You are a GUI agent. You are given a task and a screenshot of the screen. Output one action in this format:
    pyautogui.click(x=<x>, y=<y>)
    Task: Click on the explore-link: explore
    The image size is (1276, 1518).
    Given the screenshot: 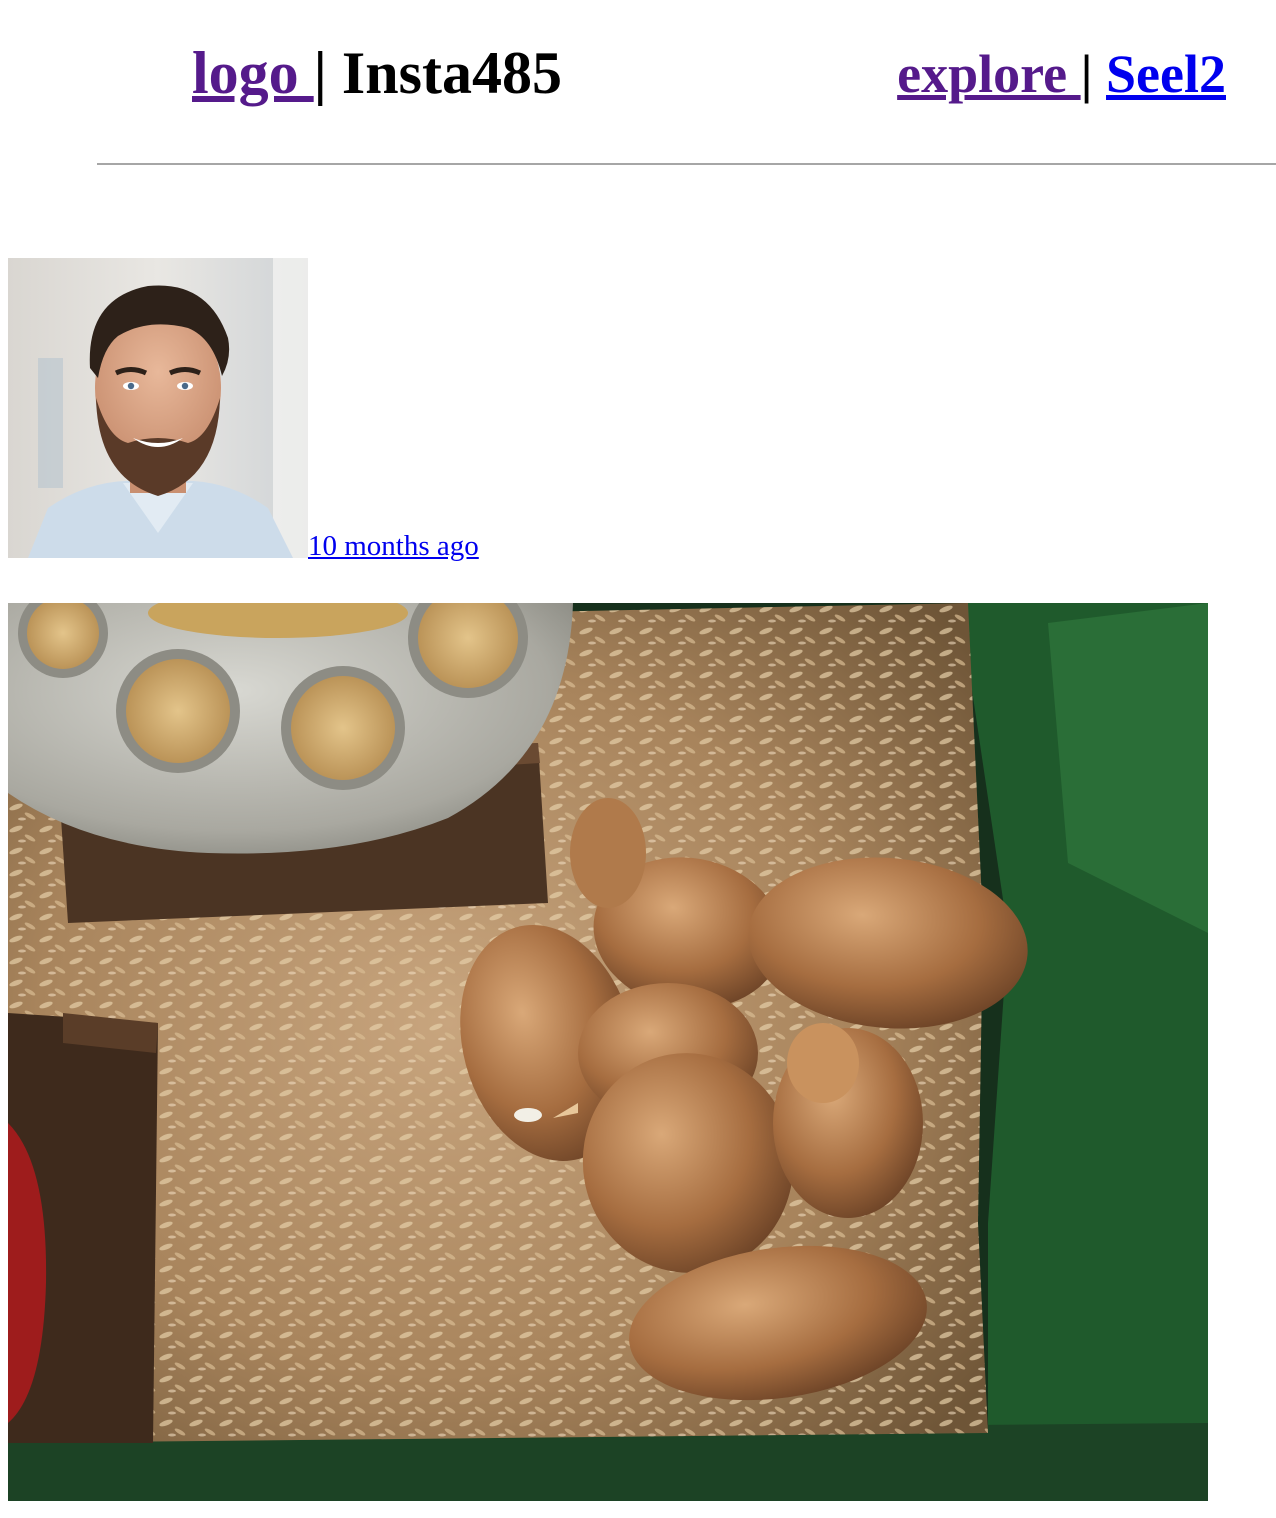 What is the action you would take?
    pyautogui.click(x=988, y=74)
    